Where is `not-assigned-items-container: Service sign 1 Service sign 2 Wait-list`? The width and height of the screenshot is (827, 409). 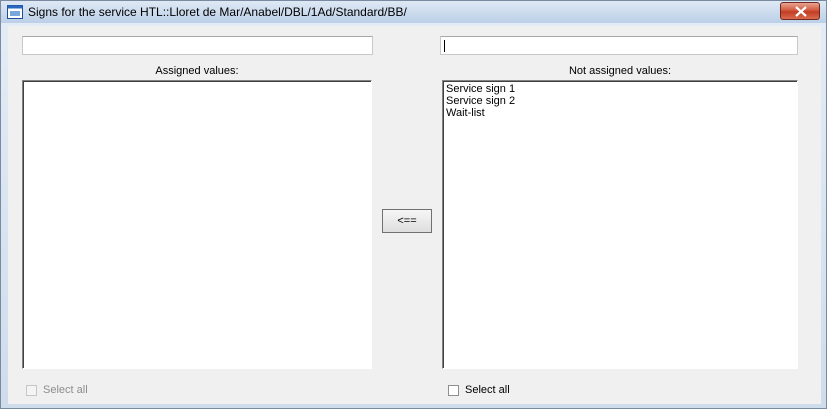 not-assigned-items-container: Service sign 1 Service sign 2 Wait-list is located at coordinates (479, 101).